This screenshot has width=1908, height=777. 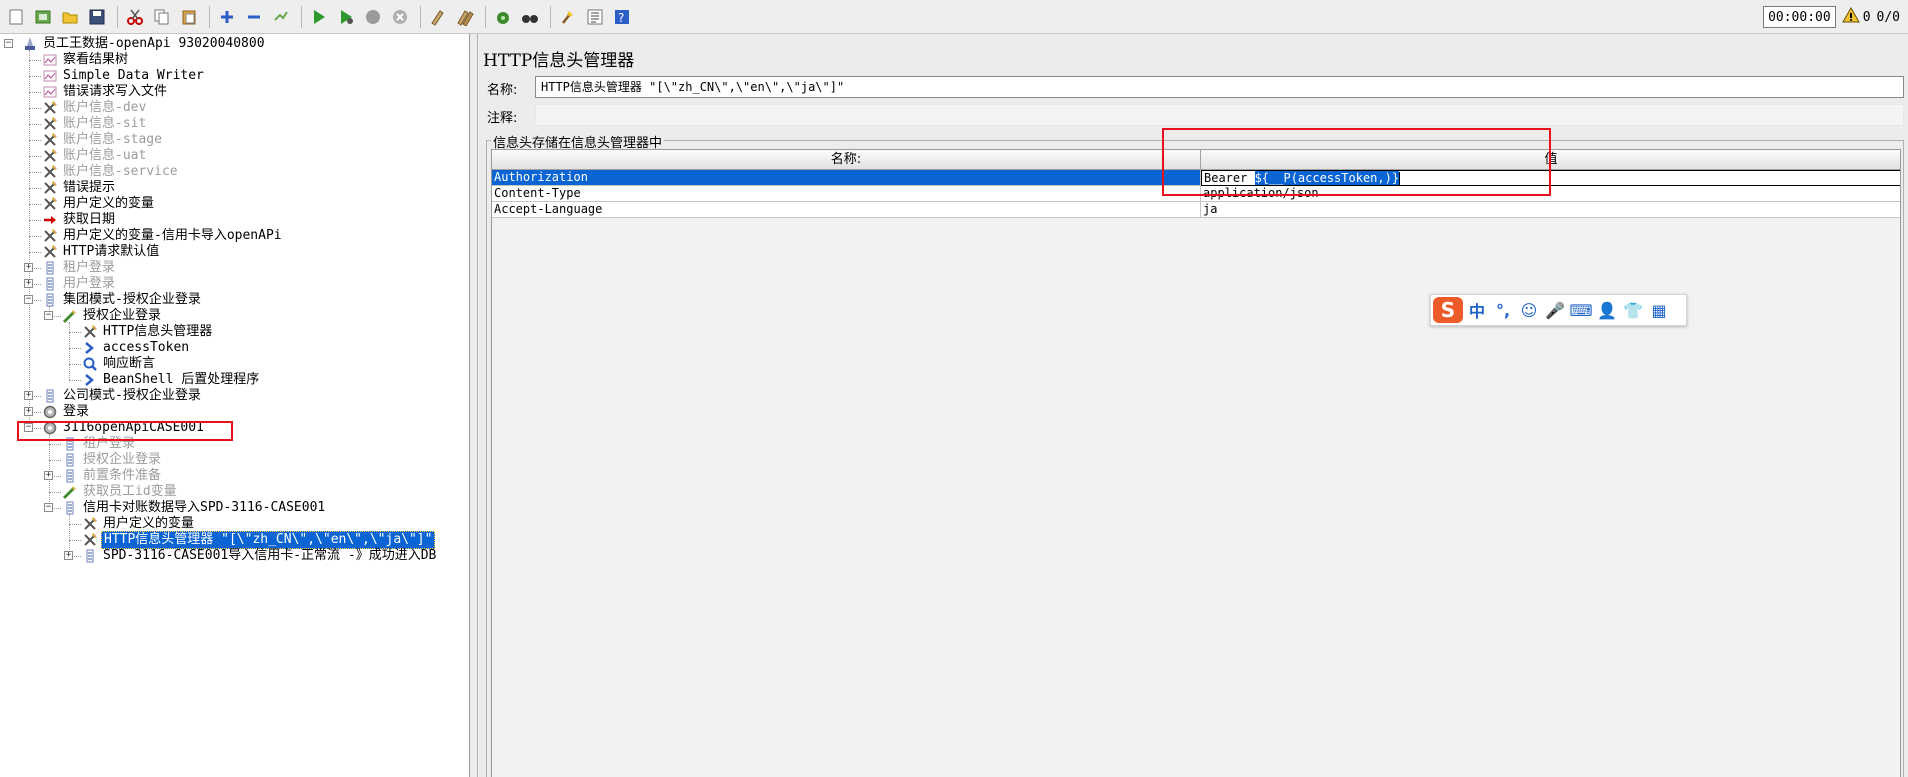 I want to click on save-button, so click(x=97, y=17).